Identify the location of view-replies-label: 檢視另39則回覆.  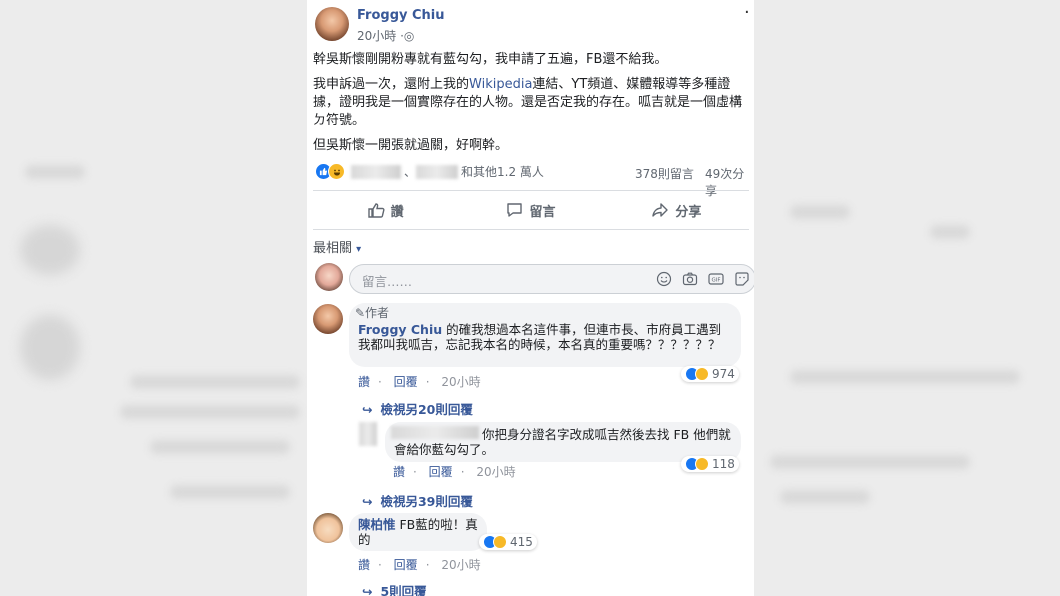
(426, 501).